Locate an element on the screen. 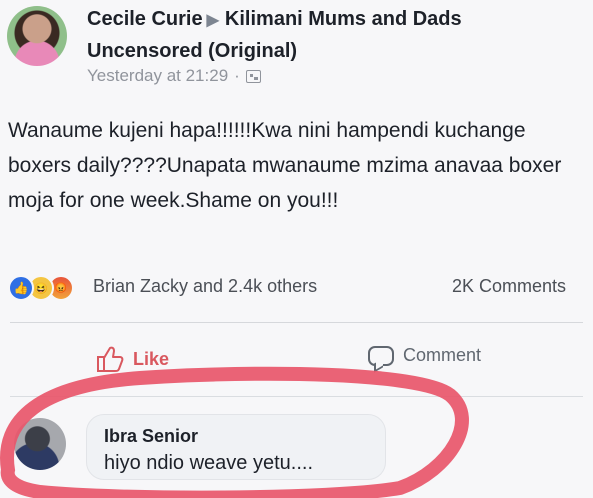 The width and height of the screenshot is (593, 498). post-meta: Yesterday at 21:29 · is located at coordinates (174, 76).